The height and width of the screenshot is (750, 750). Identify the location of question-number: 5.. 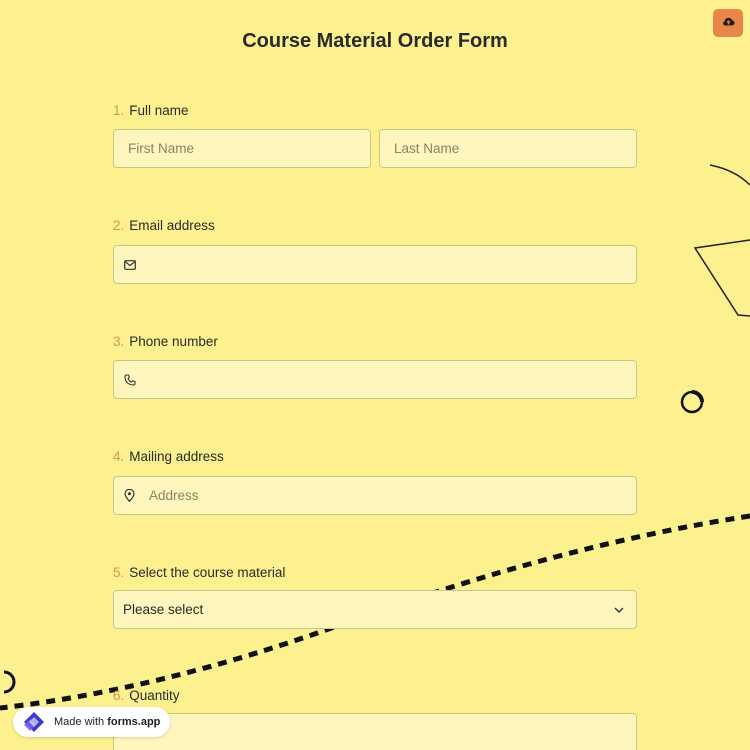
(119, 572).